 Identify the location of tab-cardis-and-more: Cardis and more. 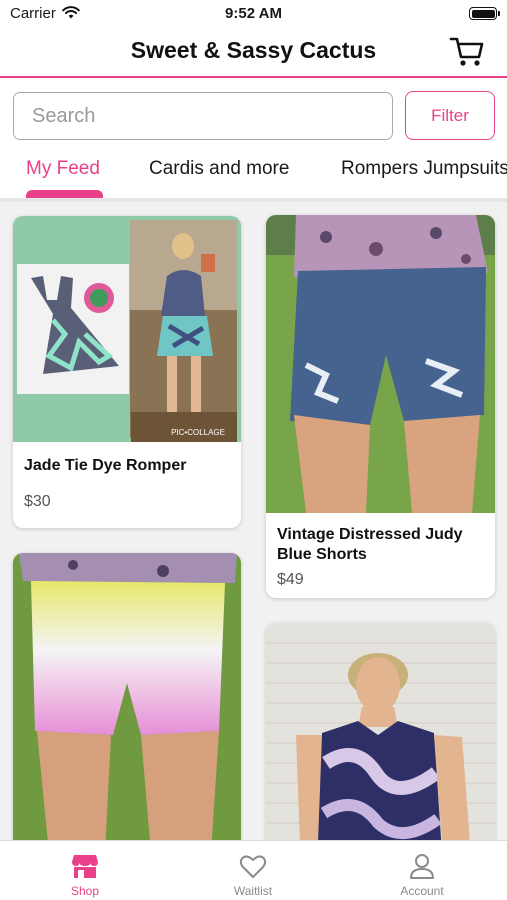
(219, 169).